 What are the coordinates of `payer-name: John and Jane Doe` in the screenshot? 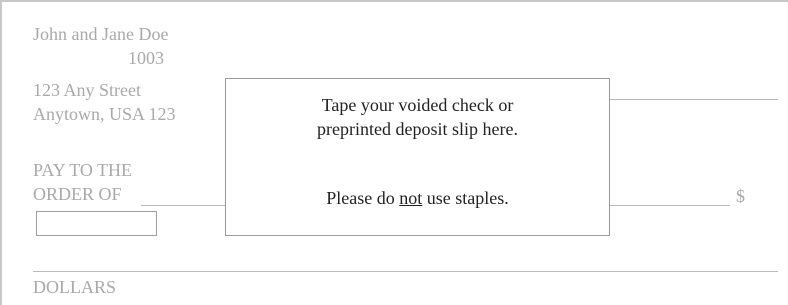 It's located at (101, 34).